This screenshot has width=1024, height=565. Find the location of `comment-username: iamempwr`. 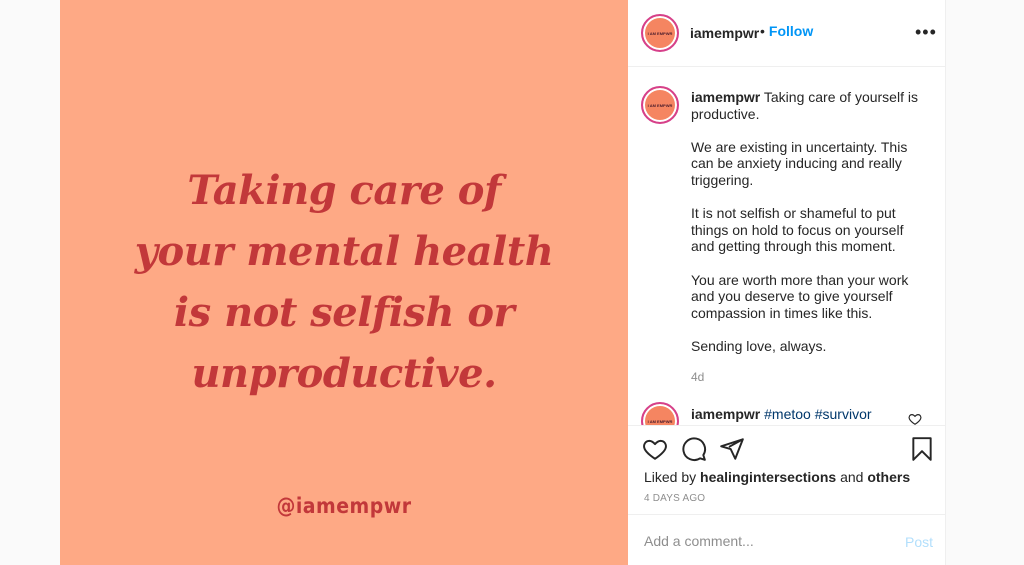

comment-username: iamempwr is located at coordinates (725, 414).